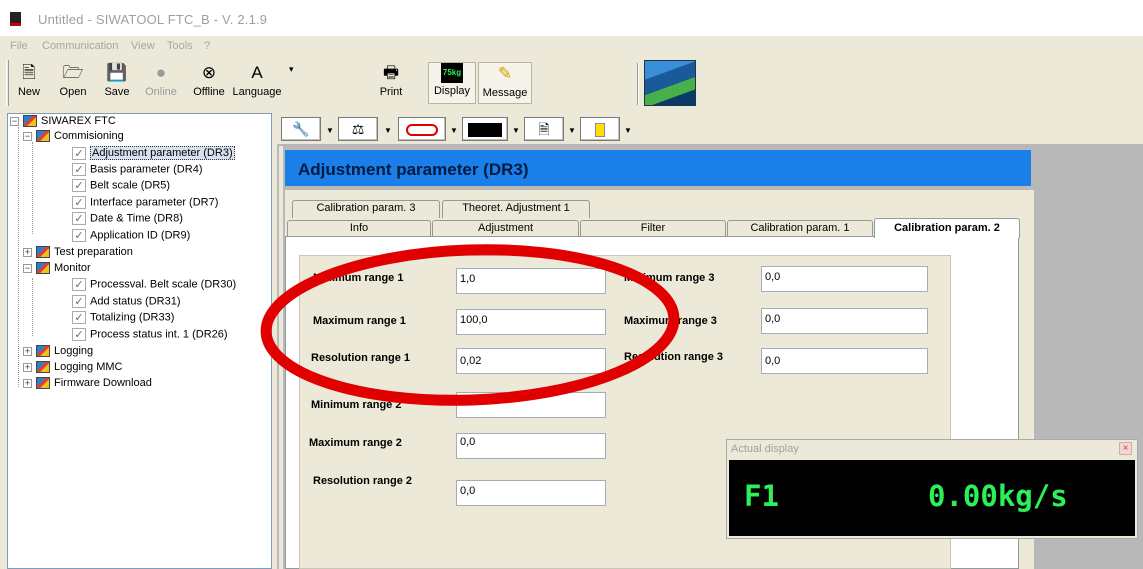 This screenshot has height=569, width=1143. I want to click on tree-item-interface-parameter: ✓ Interface parameter (DR7), so click(145, 203).